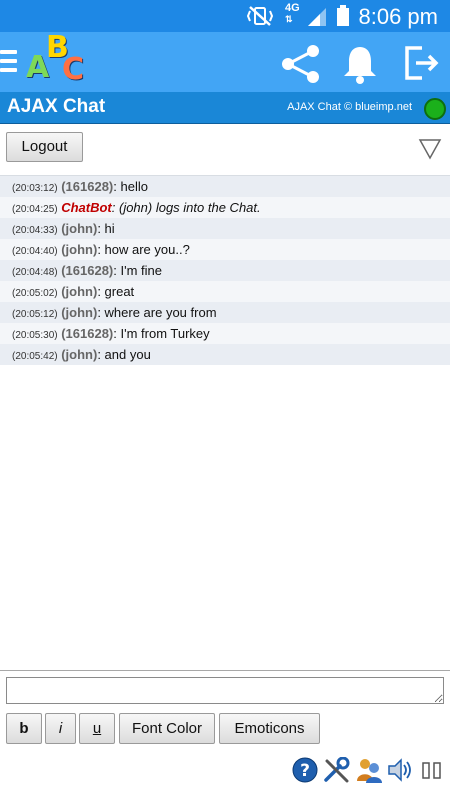 The height and width of the screenshot is (800, 450). What do you see at coordinates (225, 228) in the screenshot?
I see `message-row: (20:04:33) (john): hi` at bounding box center [225, 228].